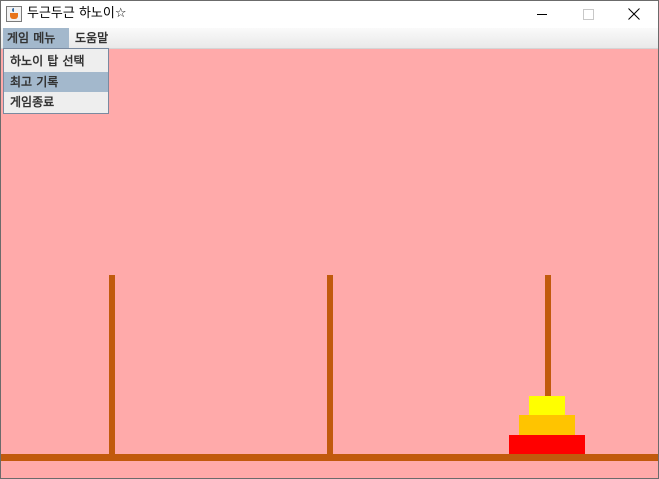  Describe the element at coordinates (329, 14) in the screenshot. I see `title-bar: 두근두근 하노이☆` at that location.